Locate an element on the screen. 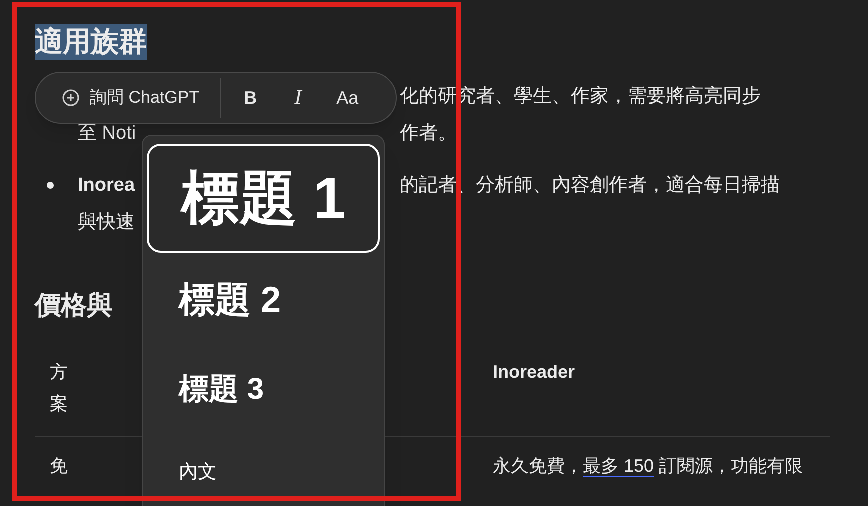  link: 最多 150 is located at coordinates (618, 466).